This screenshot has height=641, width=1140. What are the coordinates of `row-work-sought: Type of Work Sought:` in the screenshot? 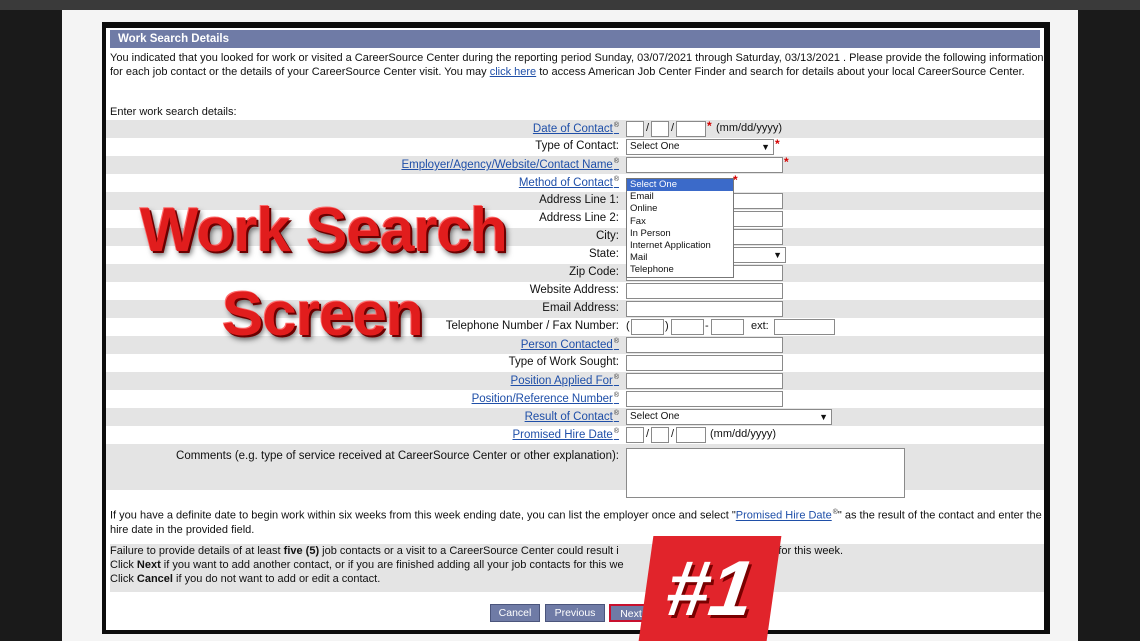 It's located at (575, 363).